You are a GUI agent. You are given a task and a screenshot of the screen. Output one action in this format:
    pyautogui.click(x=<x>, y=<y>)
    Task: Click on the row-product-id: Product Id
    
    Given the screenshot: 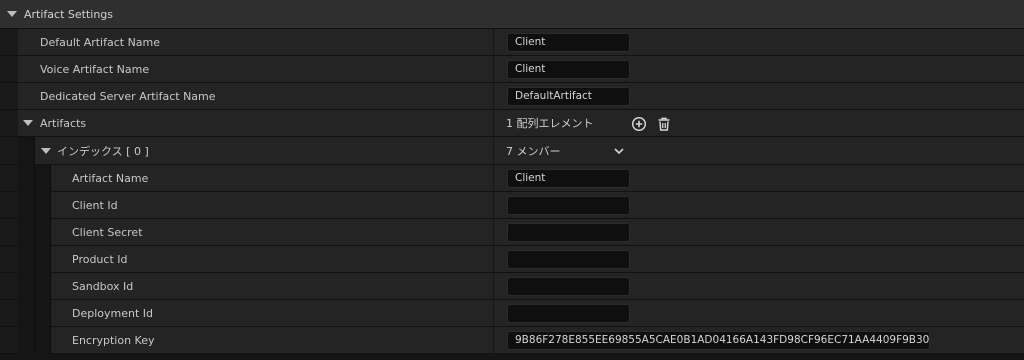 What is the action you would take?
    pyautogui.click(x=512, y=259)
    